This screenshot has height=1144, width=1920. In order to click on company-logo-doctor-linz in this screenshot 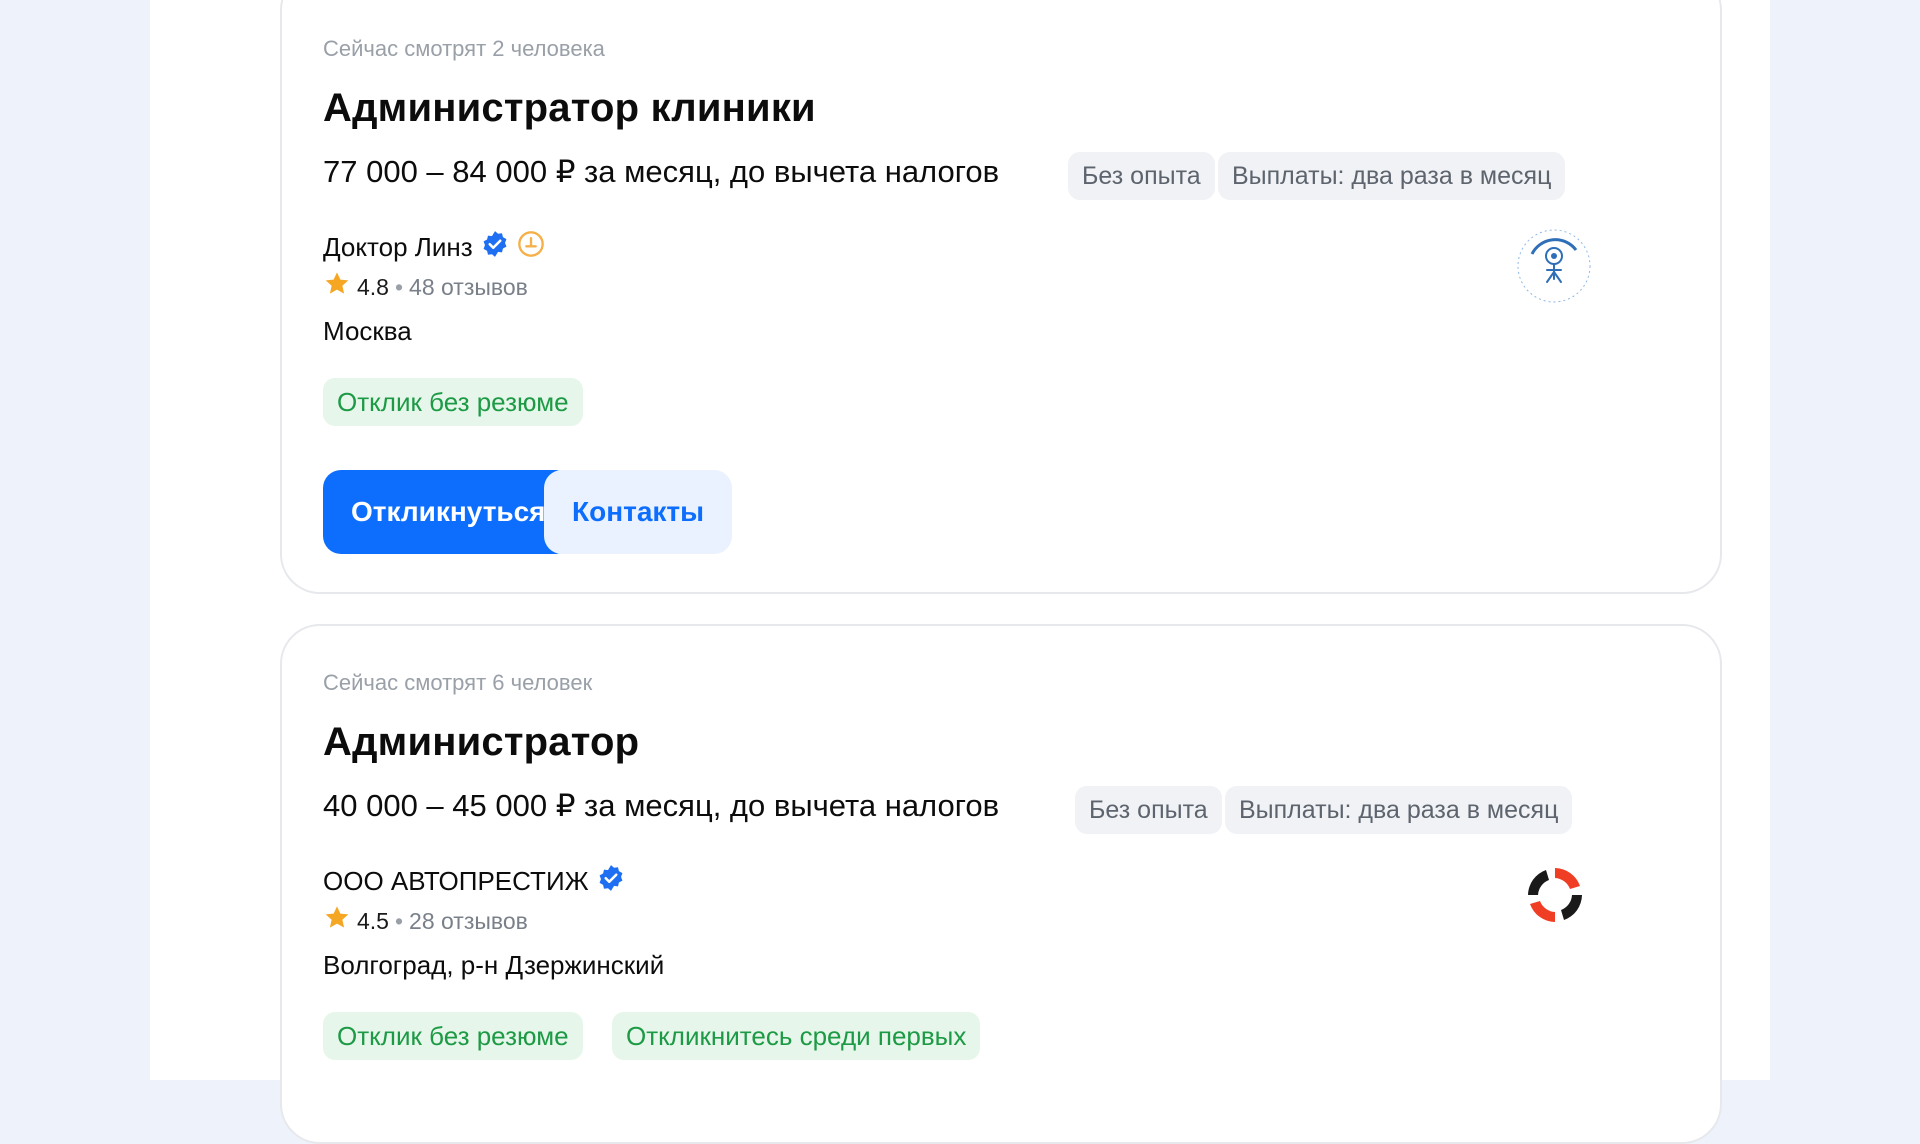, I will do `click(1554, 268)`.